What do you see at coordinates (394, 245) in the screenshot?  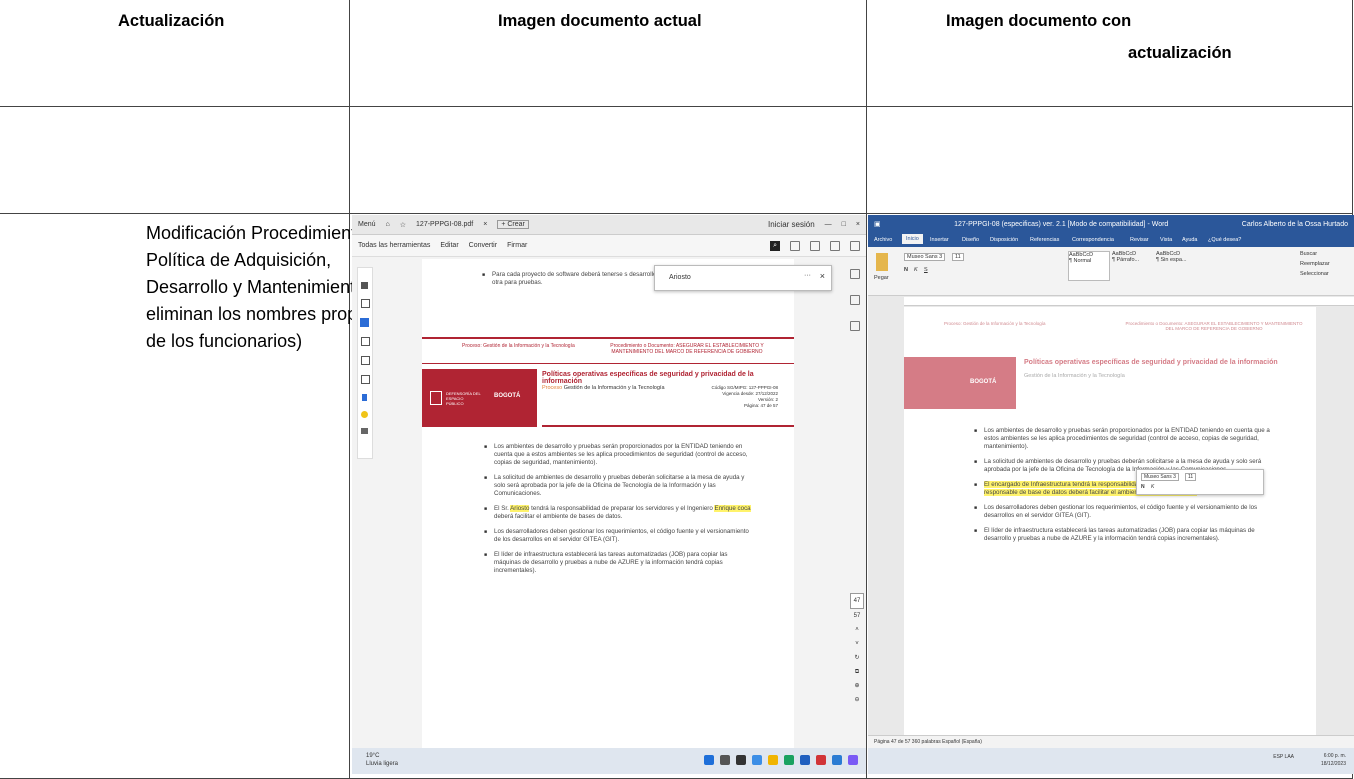 I see `toolbar-all-tools: Todas las herramientas` at bounding box center [394, 245].